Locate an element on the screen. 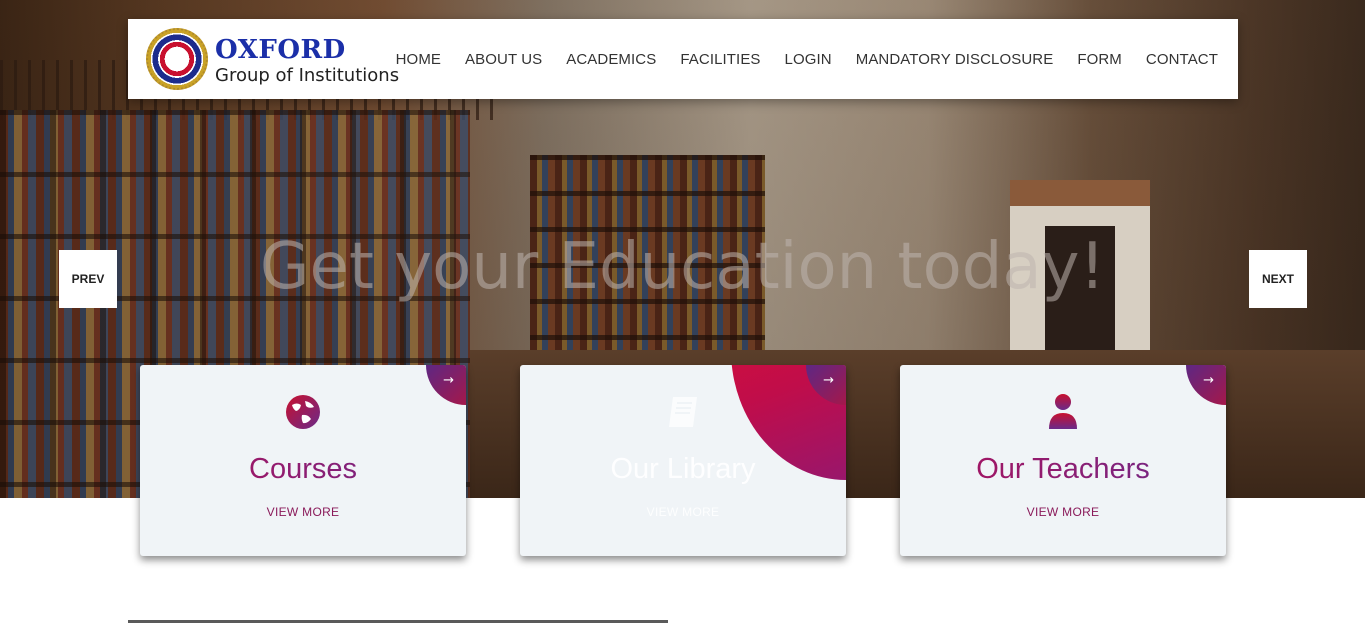 The width and height of the screenshot is (1365, 623). nav-form: FORM is located at coordinates (1099, 59).